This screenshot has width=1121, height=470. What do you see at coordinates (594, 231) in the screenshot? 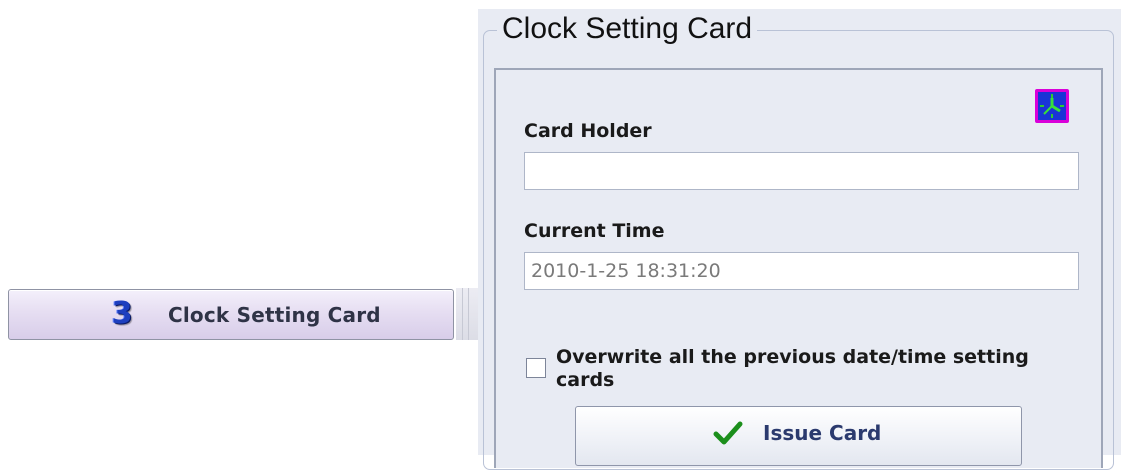
I see `current-time-label: Current Time` at bounding box center [594, 231].